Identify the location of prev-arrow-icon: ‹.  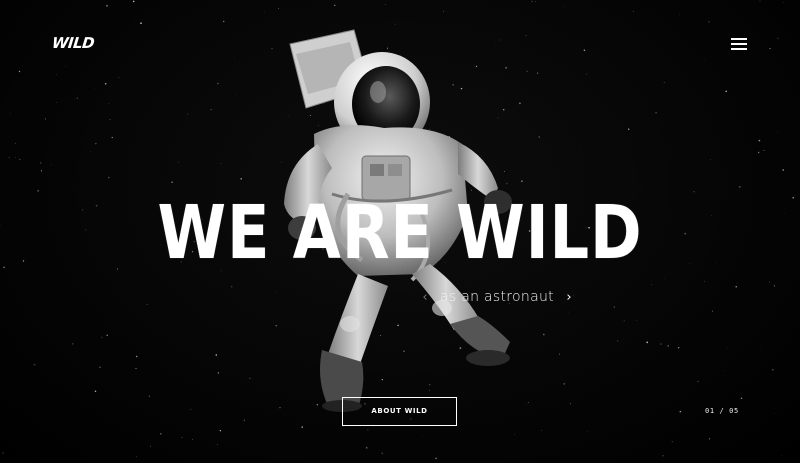
(425, 297).